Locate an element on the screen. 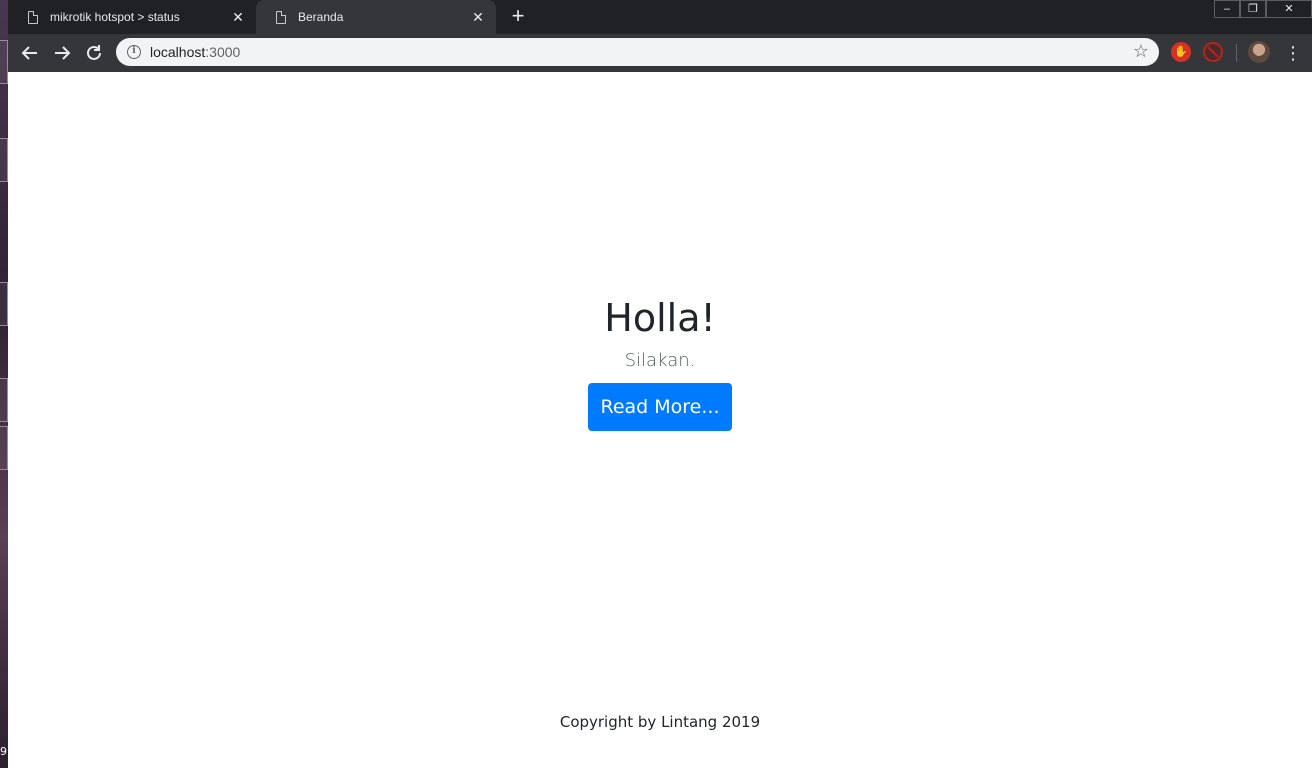 The width and height of the screenshot is (1312, 768). stop-hand-extension-icon: ✋ is located at coordinates (1181, 52).